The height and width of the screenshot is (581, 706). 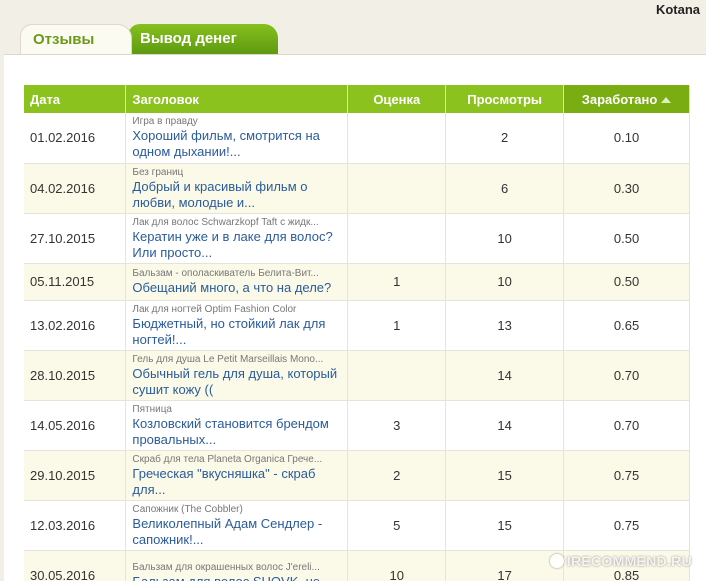 I want to click on row-subject: Пятница, so click(x=152, y=409).